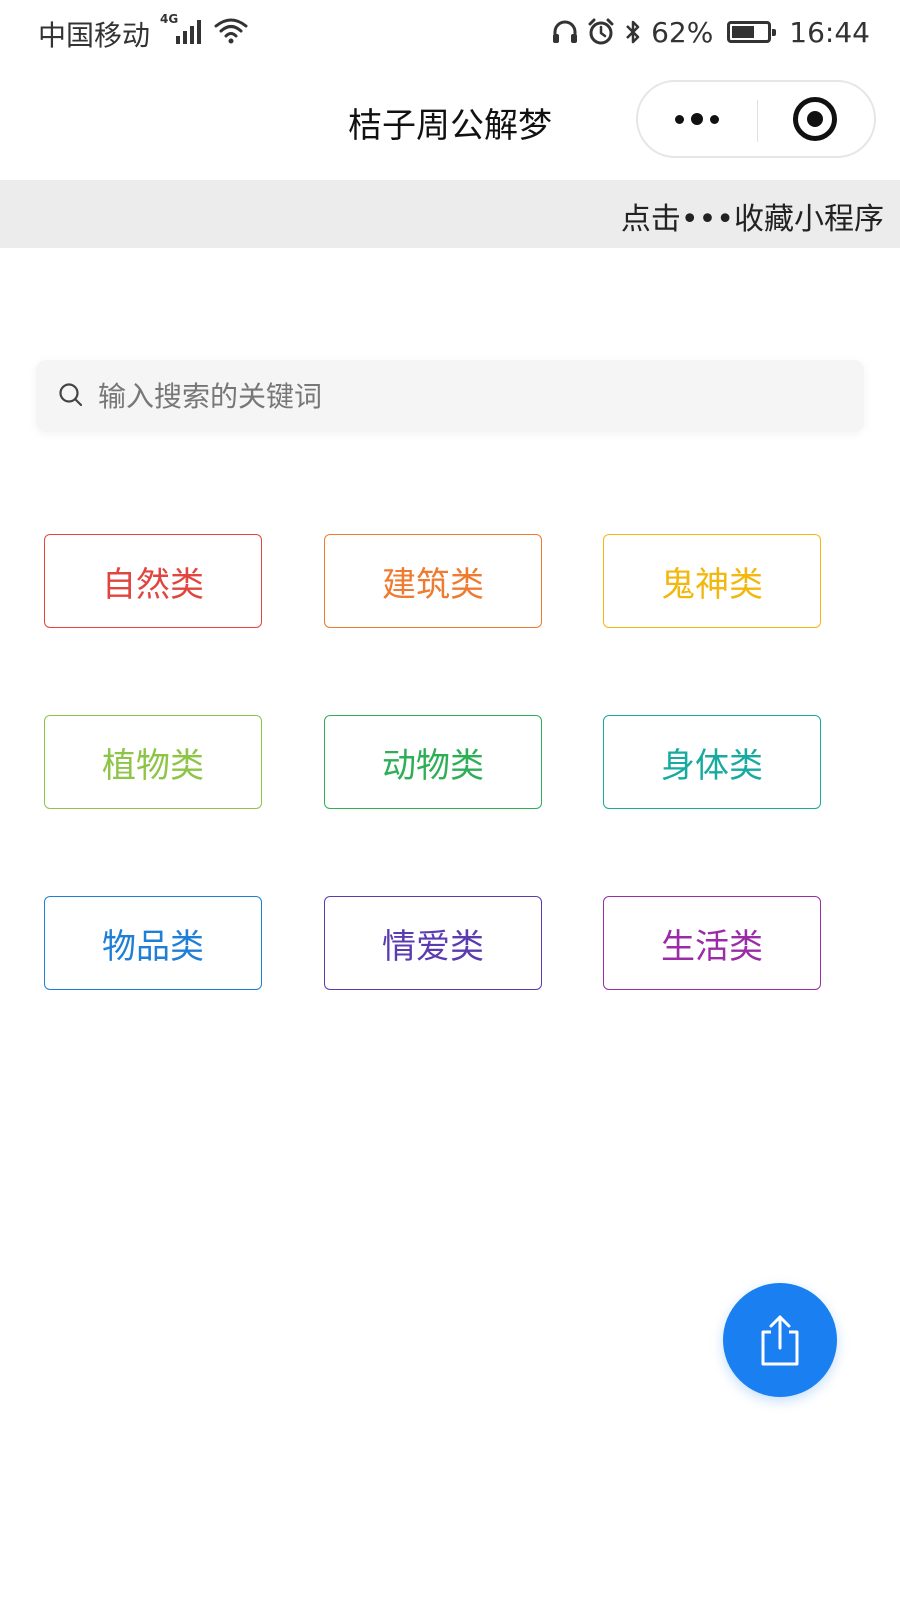  Describe the element at coordinates (565, 31) in the screenshot. I see `headphones-icon` at that location.